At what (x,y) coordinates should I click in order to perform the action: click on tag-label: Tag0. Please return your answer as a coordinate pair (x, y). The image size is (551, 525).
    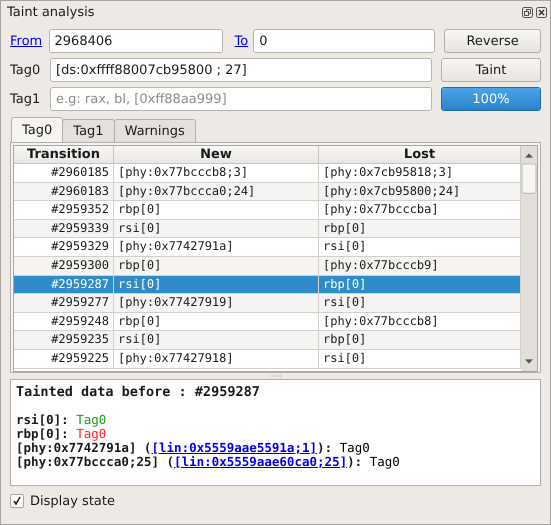
    Looking at the image, I should click on (26, 70).